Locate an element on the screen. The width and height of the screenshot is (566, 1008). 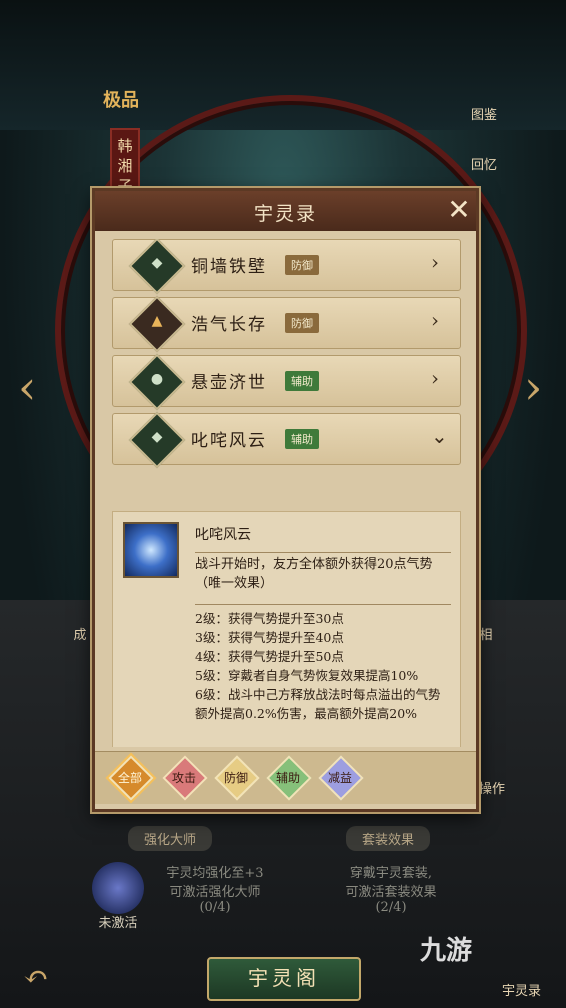
list-item: ◆ 铜墙铁壁 防御 › is located at coordinates (286, 267).